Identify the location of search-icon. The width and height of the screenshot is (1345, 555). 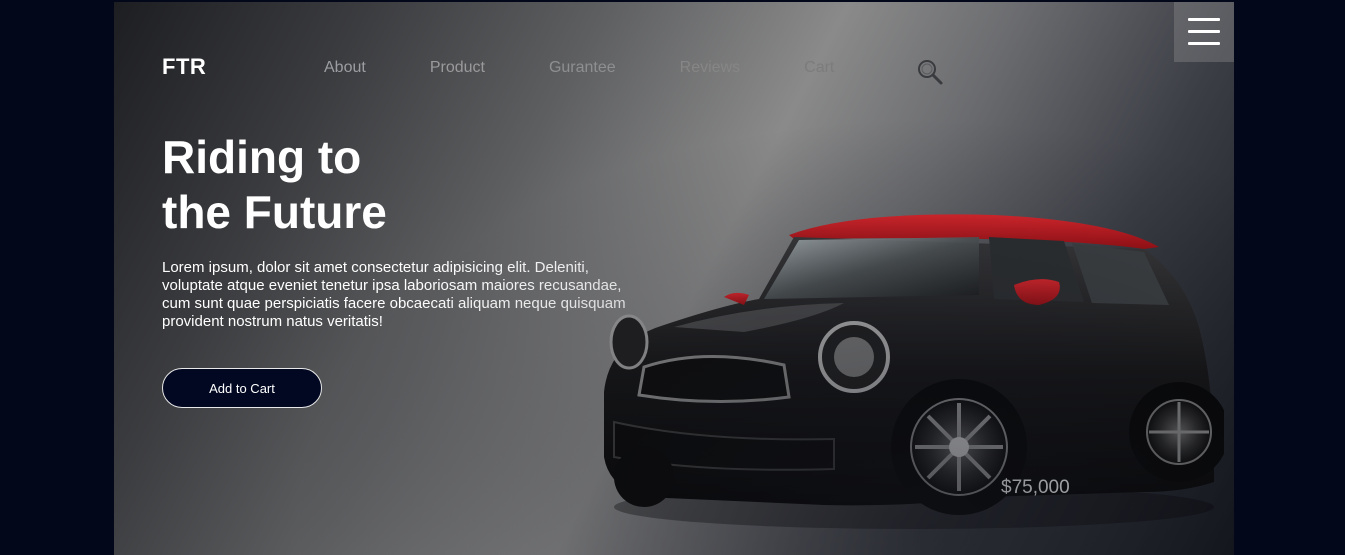
(930, 72).